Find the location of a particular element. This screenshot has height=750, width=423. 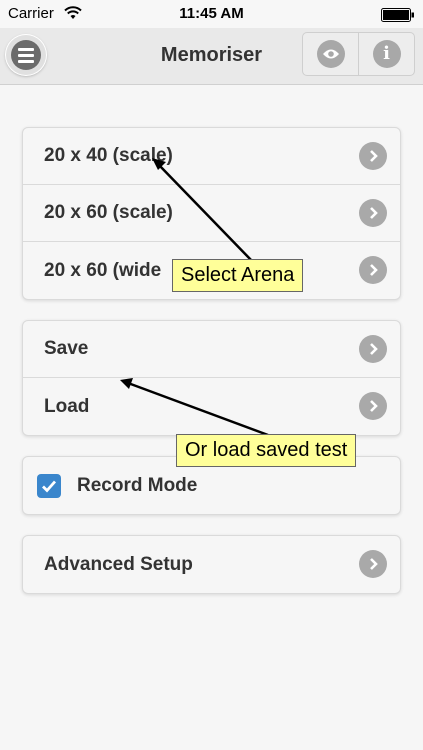

record-mode-checkbox is located at coordinates (49, 485).